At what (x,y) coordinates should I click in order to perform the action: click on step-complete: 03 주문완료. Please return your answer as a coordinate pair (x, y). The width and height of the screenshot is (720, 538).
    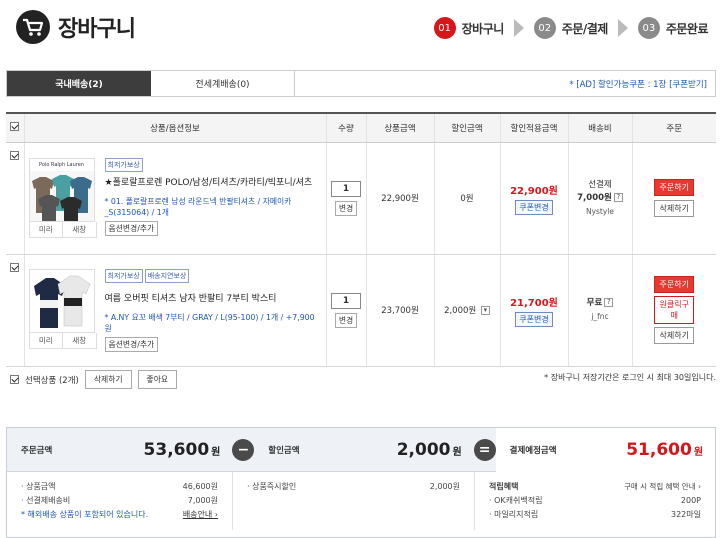
    Looking at the image, I should click on (673, 28).